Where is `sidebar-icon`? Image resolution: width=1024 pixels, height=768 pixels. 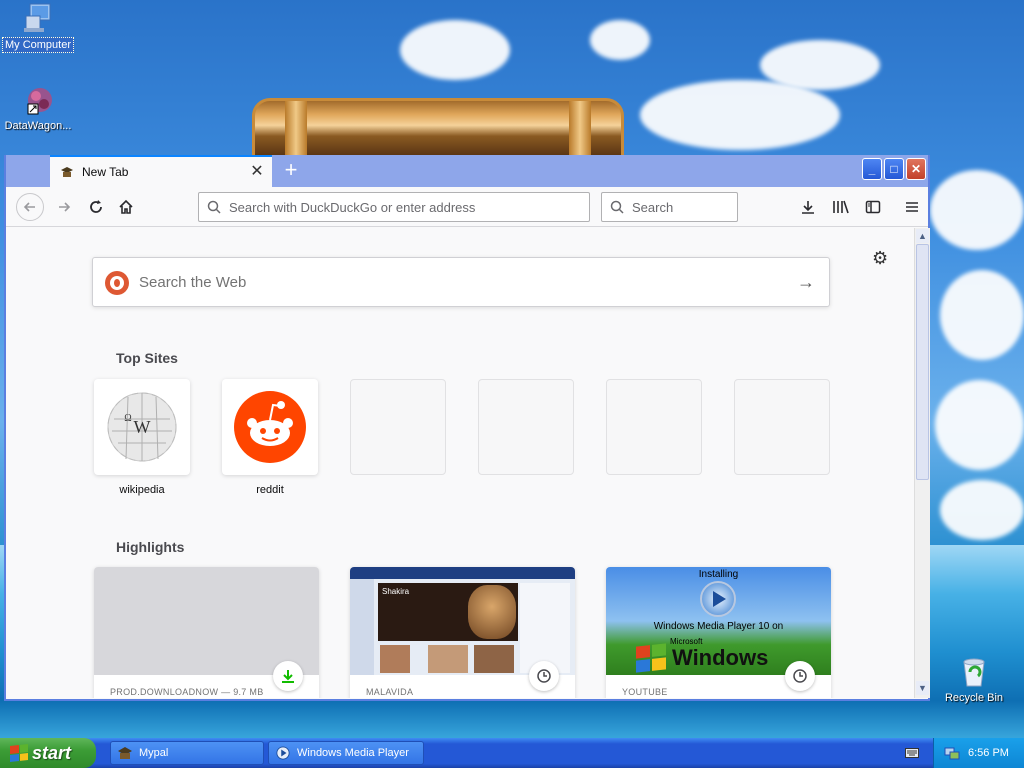 sidebar-icon is located at coordinates (873, 207).